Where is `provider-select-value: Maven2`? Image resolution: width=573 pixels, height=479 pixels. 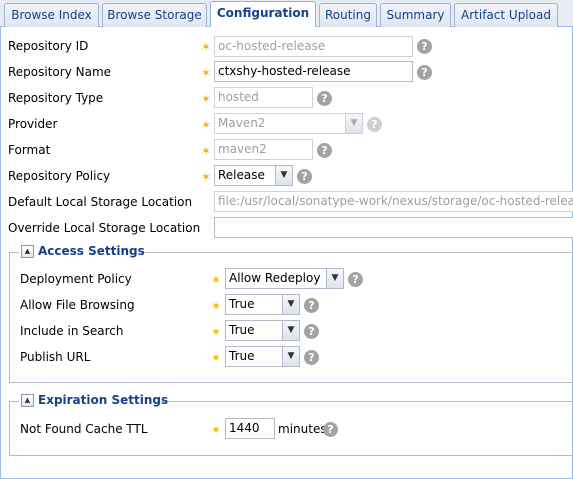 provider-select-value: Maven2 is located at coordinates (242, 123).